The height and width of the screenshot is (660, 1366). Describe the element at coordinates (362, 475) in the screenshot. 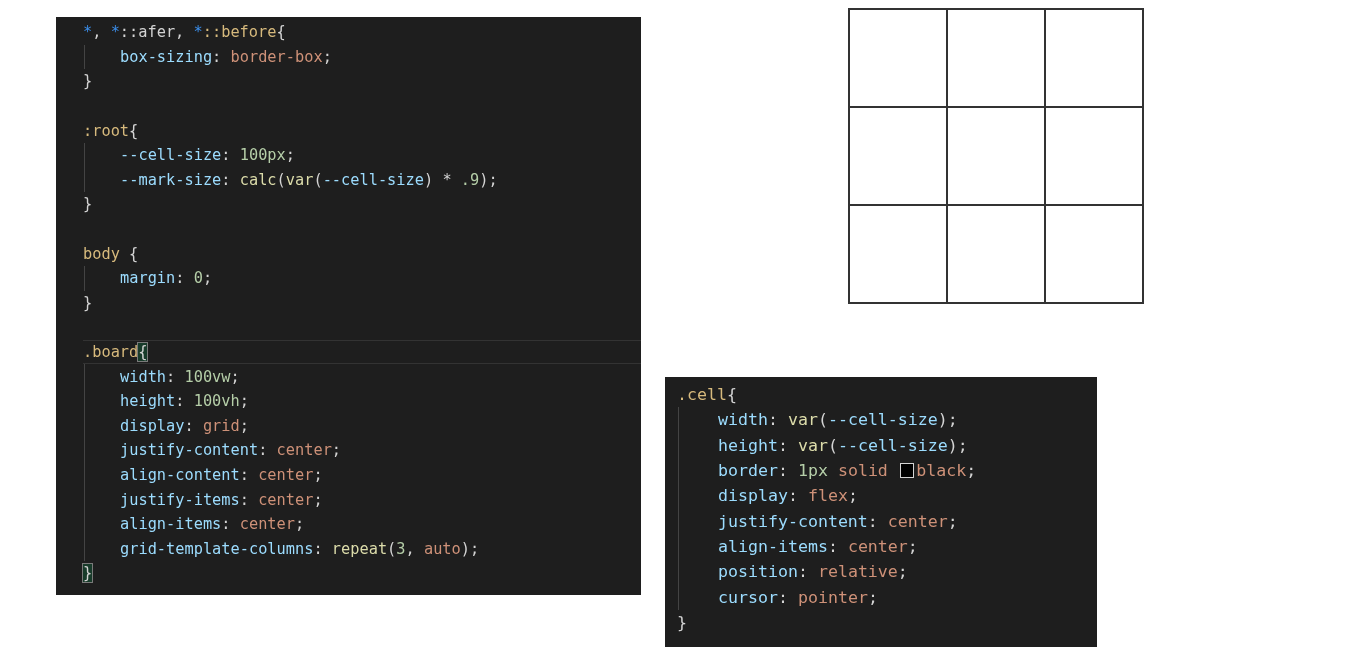

I see `code-line: align-content: center;` at that location.